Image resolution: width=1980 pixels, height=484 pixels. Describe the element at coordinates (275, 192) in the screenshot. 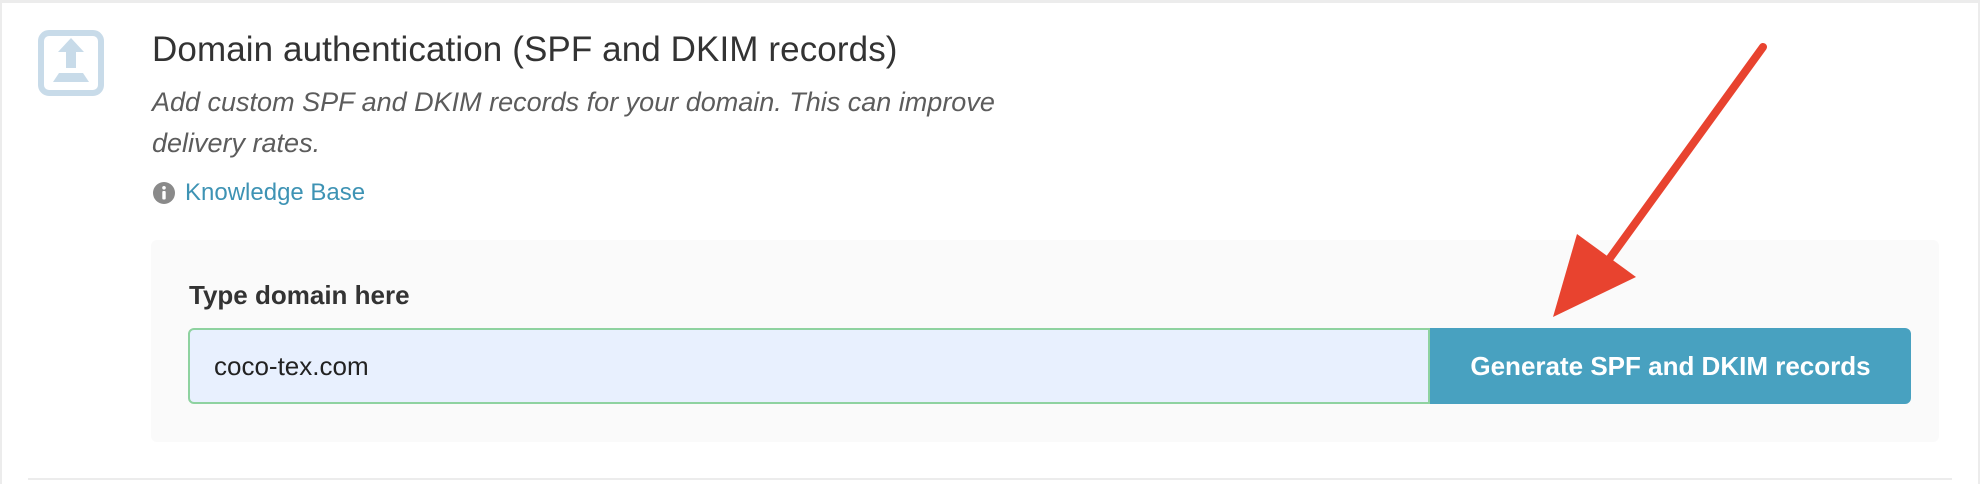

I see `knowledge-base-label: Knowledge Base` at that location.